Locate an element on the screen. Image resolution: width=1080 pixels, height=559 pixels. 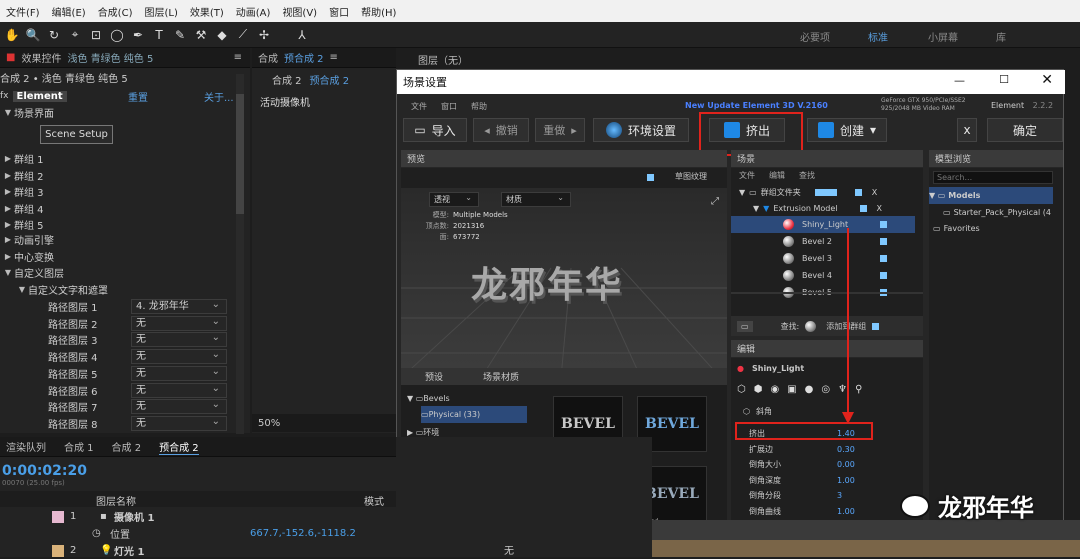
popout-icon: ⤢ is located at coordinates (715, 201).